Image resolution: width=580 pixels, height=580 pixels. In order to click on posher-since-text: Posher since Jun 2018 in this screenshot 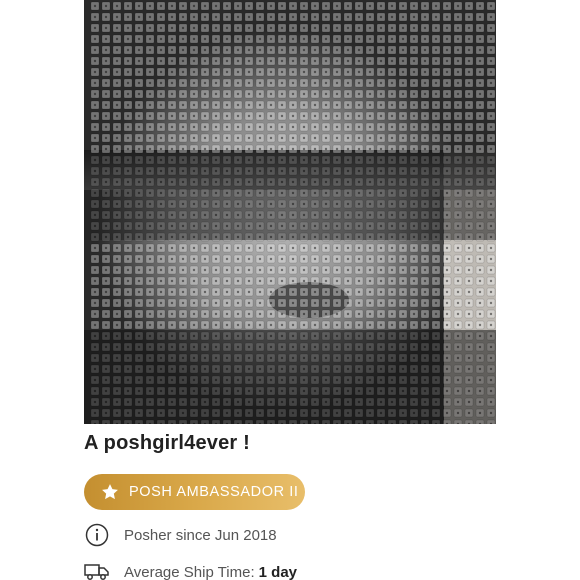, I will do `click(200, 535)`.